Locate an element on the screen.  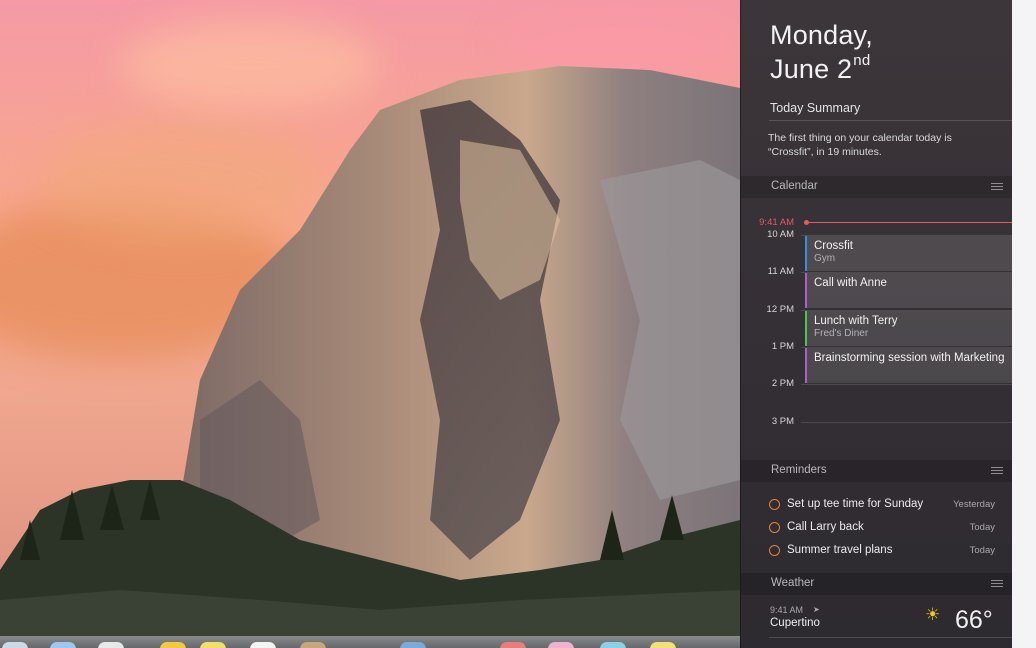
event-location: Fred's Diner is located at coordinates (841, 333).